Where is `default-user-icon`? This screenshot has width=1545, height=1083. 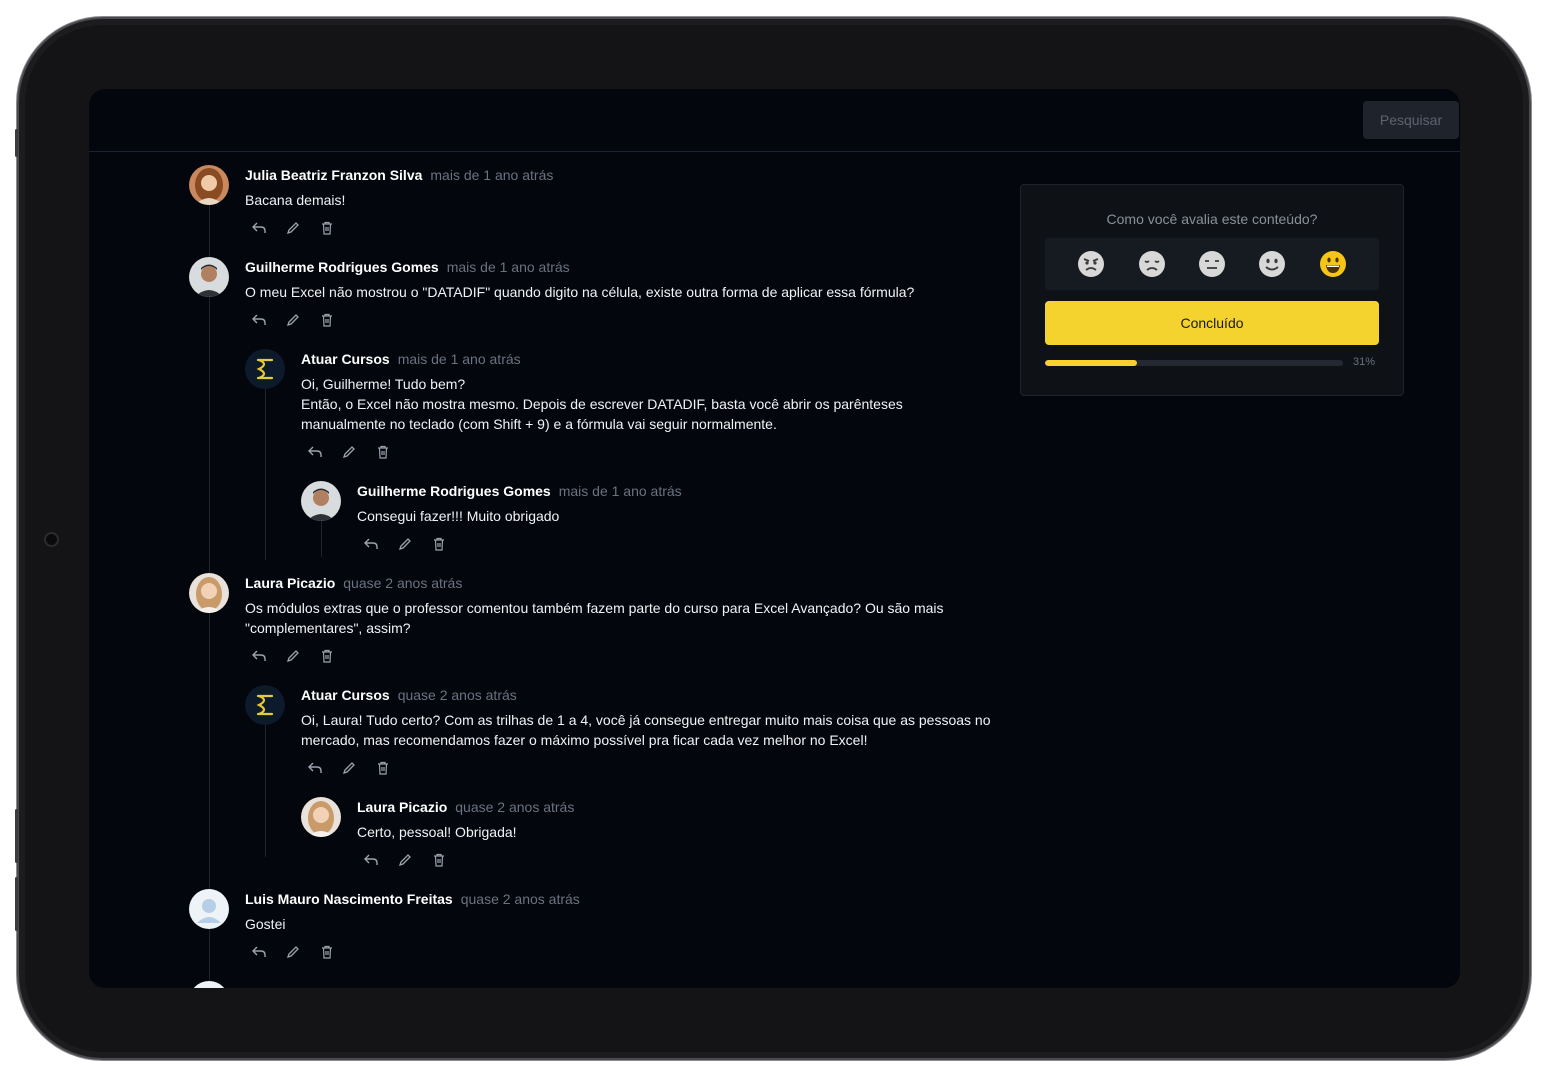
default-user-icon is located at coordinates (209, 909).